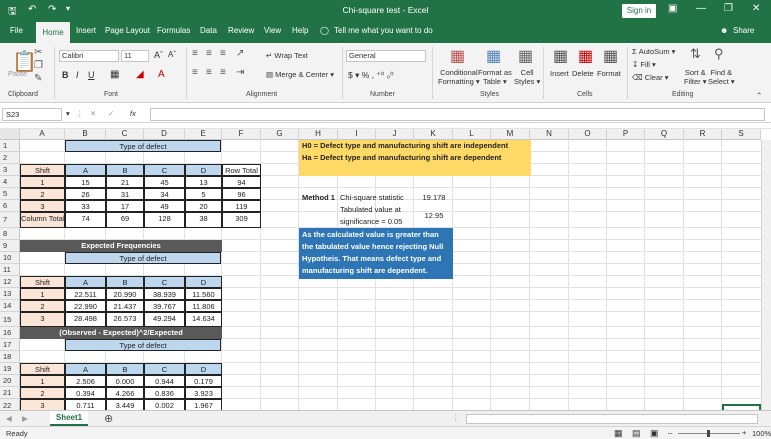 Image resolution: width=771 pixels, height=439 pixels. Describe the element at coordinates (164, 220) in the screenshot. I see `table1-total-cell: 128` at that location.